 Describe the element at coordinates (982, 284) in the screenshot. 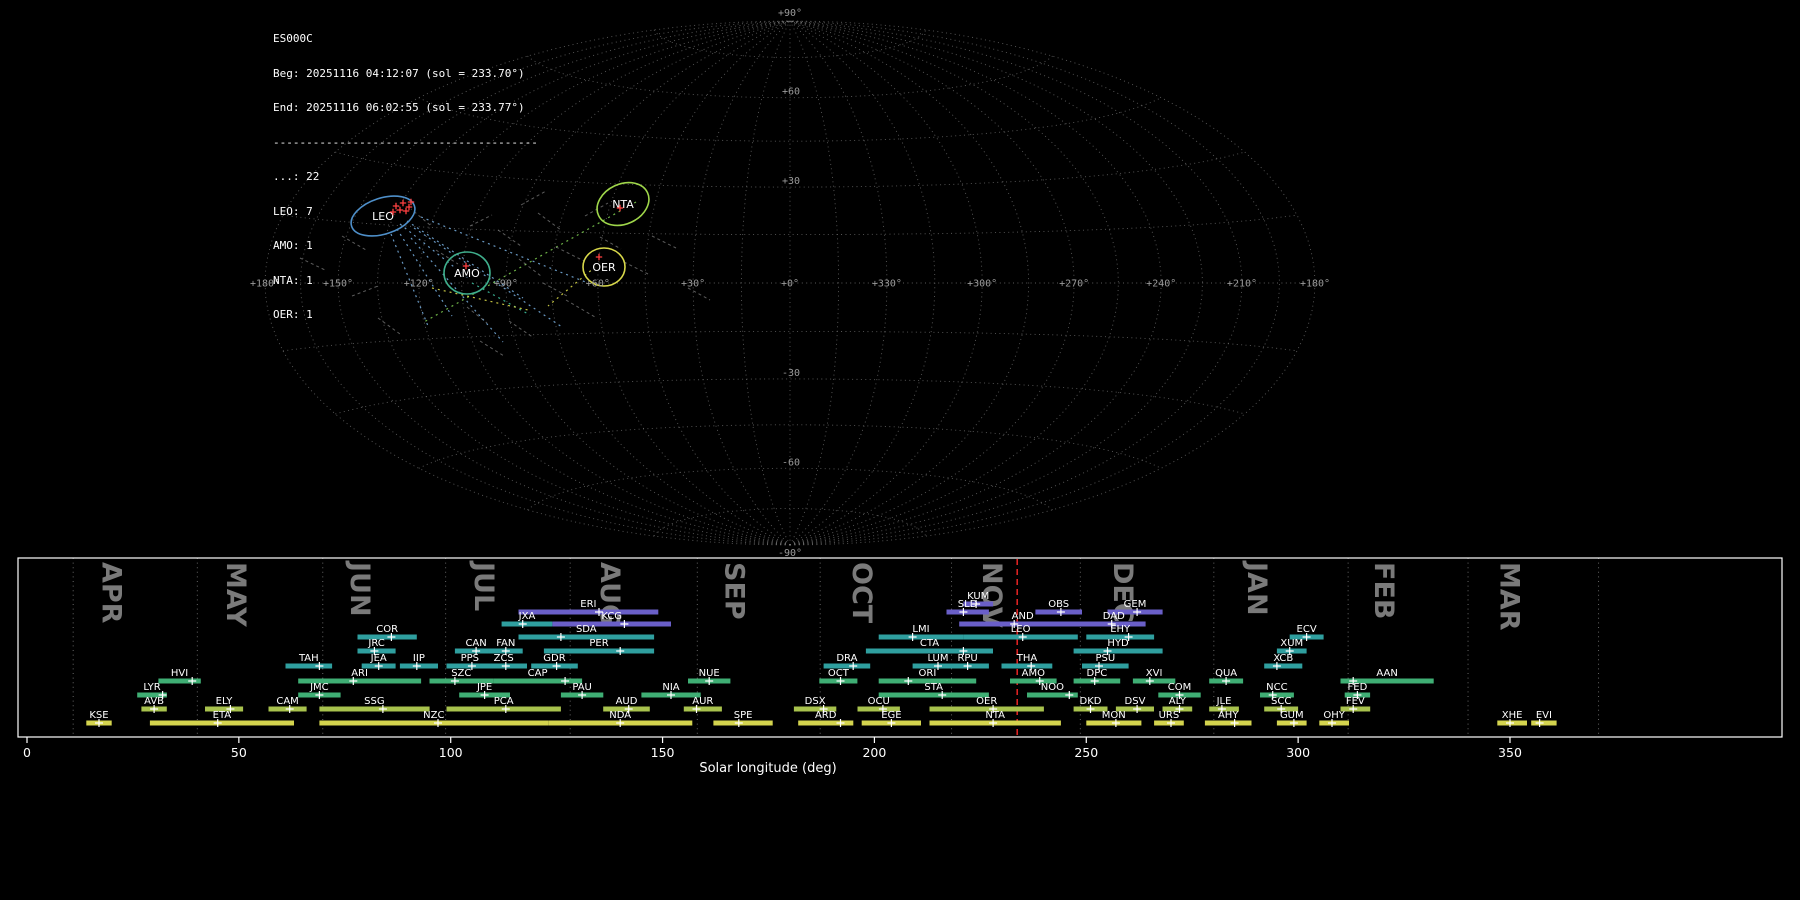

I see `lon-label: +300°` at that location.